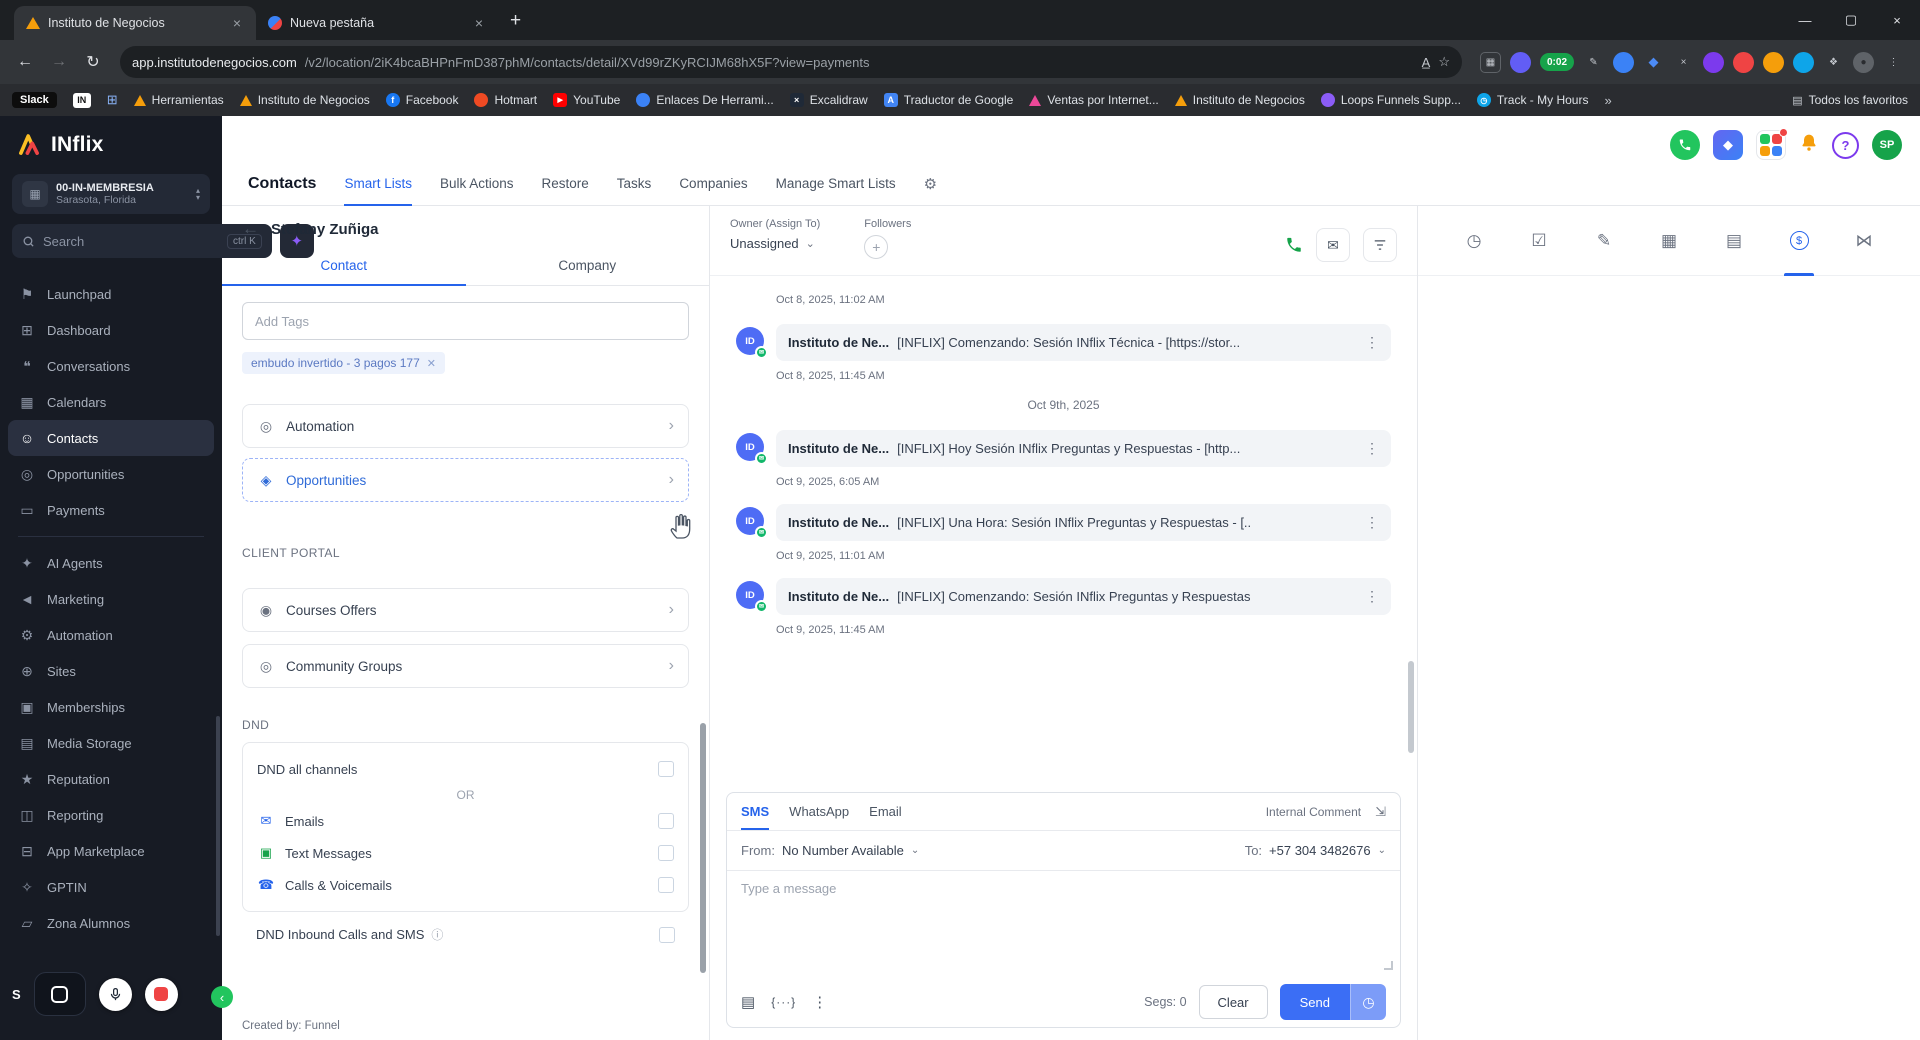  I want to click on red-extension-icon, so click(1743, 62).